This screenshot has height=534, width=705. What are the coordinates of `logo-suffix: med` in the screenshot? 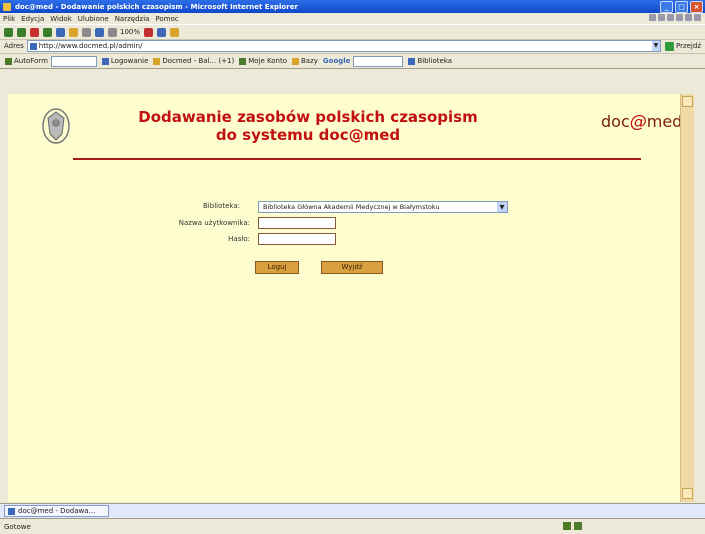 It's located at (664, 121).